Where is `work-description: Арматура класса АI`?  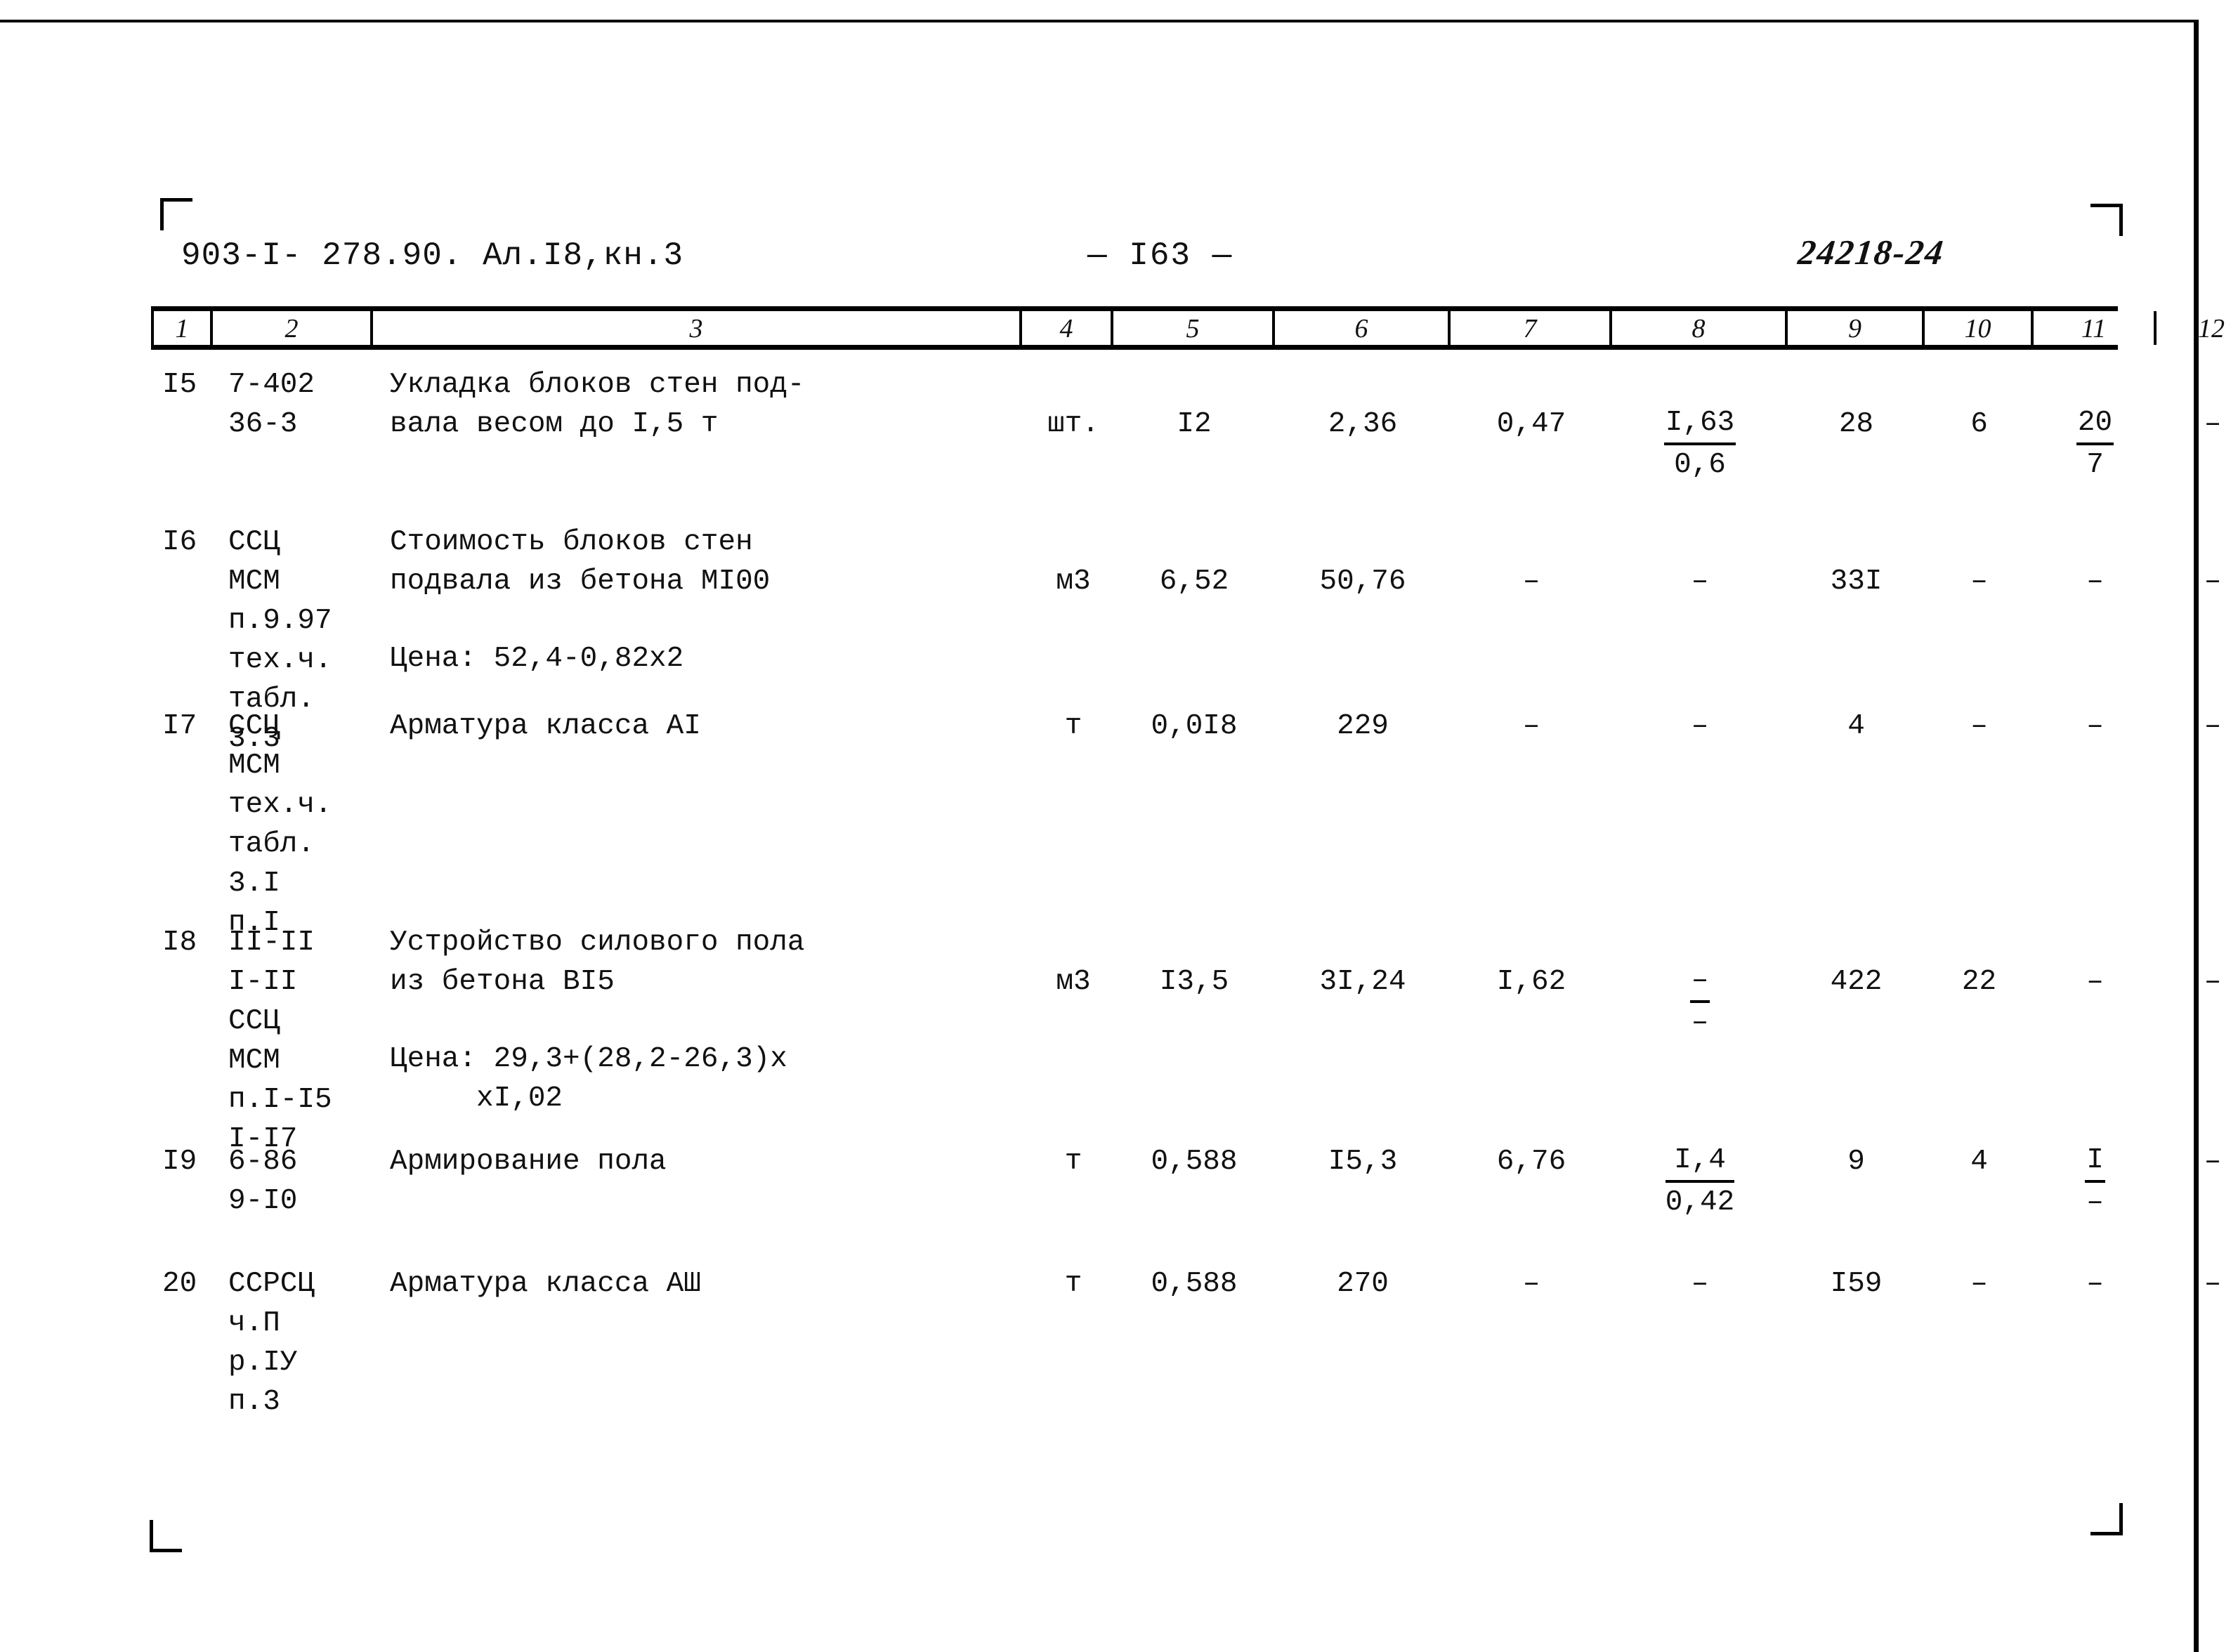 work-description: Арматура класса АI is located at coordinates (545, 726).